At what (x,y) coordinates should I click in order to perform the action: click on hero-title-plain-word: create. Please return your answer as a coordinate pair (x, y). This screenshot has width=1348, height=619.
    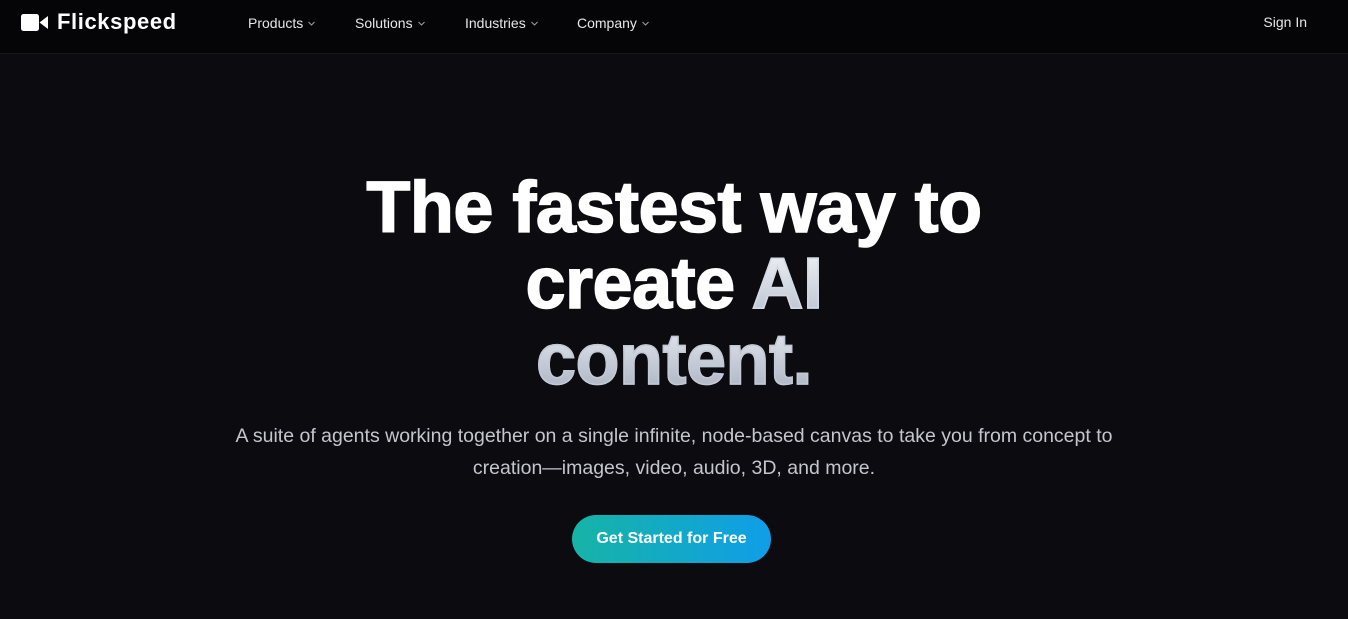
    Looking at the image, I should click on (630, 284).